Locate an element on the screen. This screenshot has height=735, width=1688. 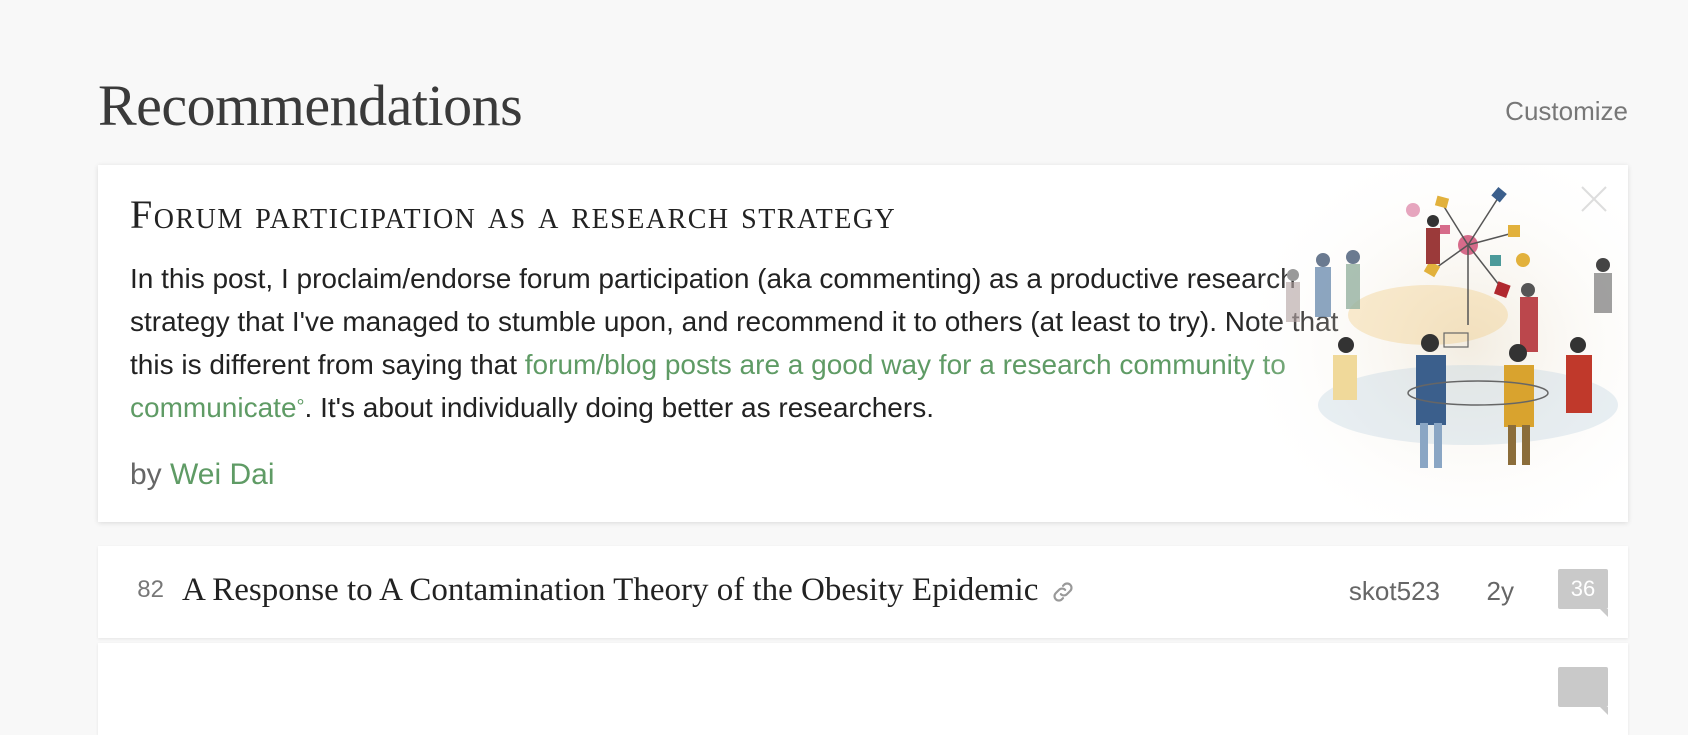
page-title: Recommendations is located at coordinates (310, 105).